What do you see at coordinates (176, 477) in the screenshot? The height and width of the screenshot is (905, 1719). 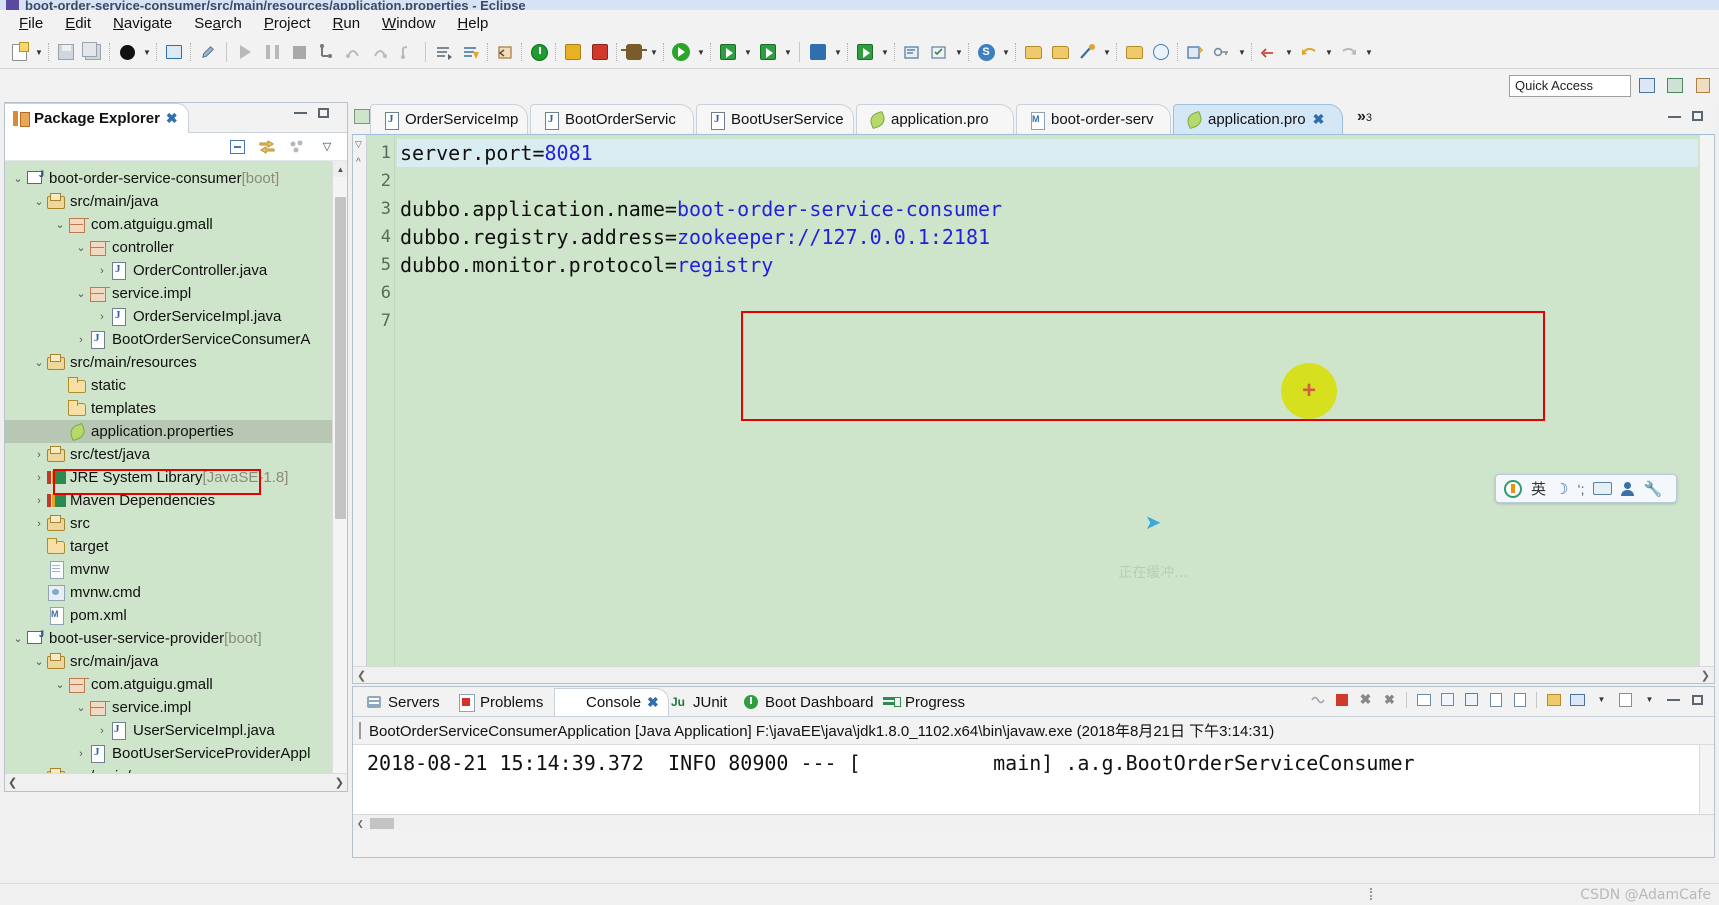 I see `tree-row: › JRE System Library [JavaSE-1.8]` at bounding box center [176, 477].